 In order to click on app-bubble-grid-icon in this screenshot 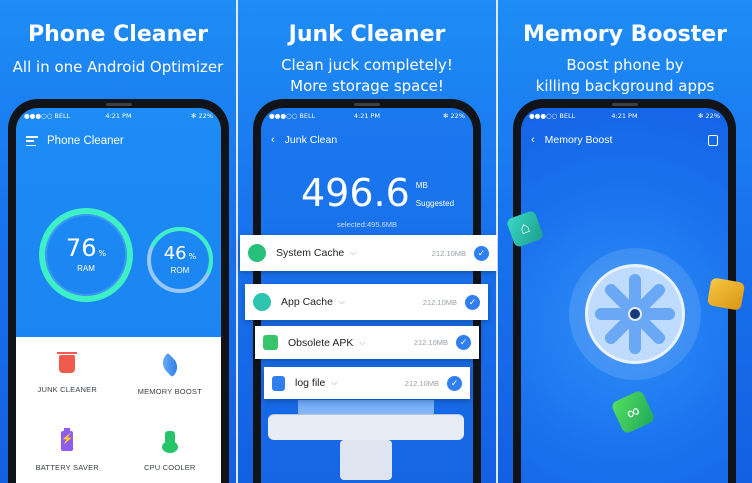, I will do `click(726, 294)`.